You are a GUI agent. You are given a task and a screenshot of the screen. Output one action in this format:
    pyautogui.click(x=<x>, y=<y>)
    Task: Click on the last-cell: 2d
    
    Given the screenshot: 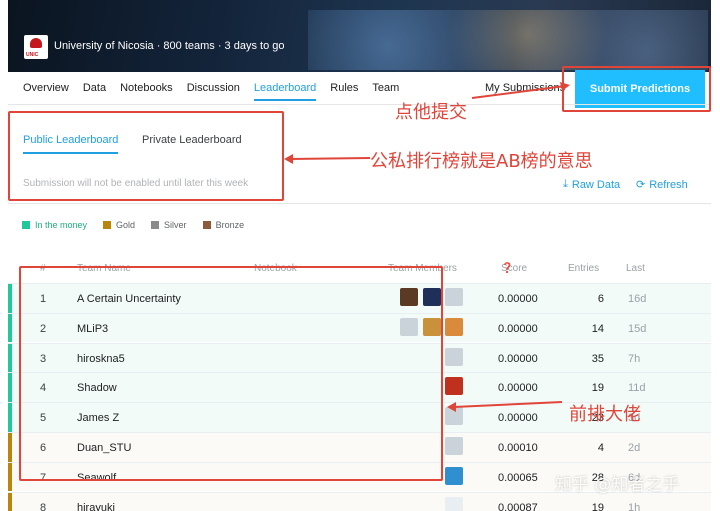 What is the action you would take?
    pyautogui.click(x=634, y=448)
    